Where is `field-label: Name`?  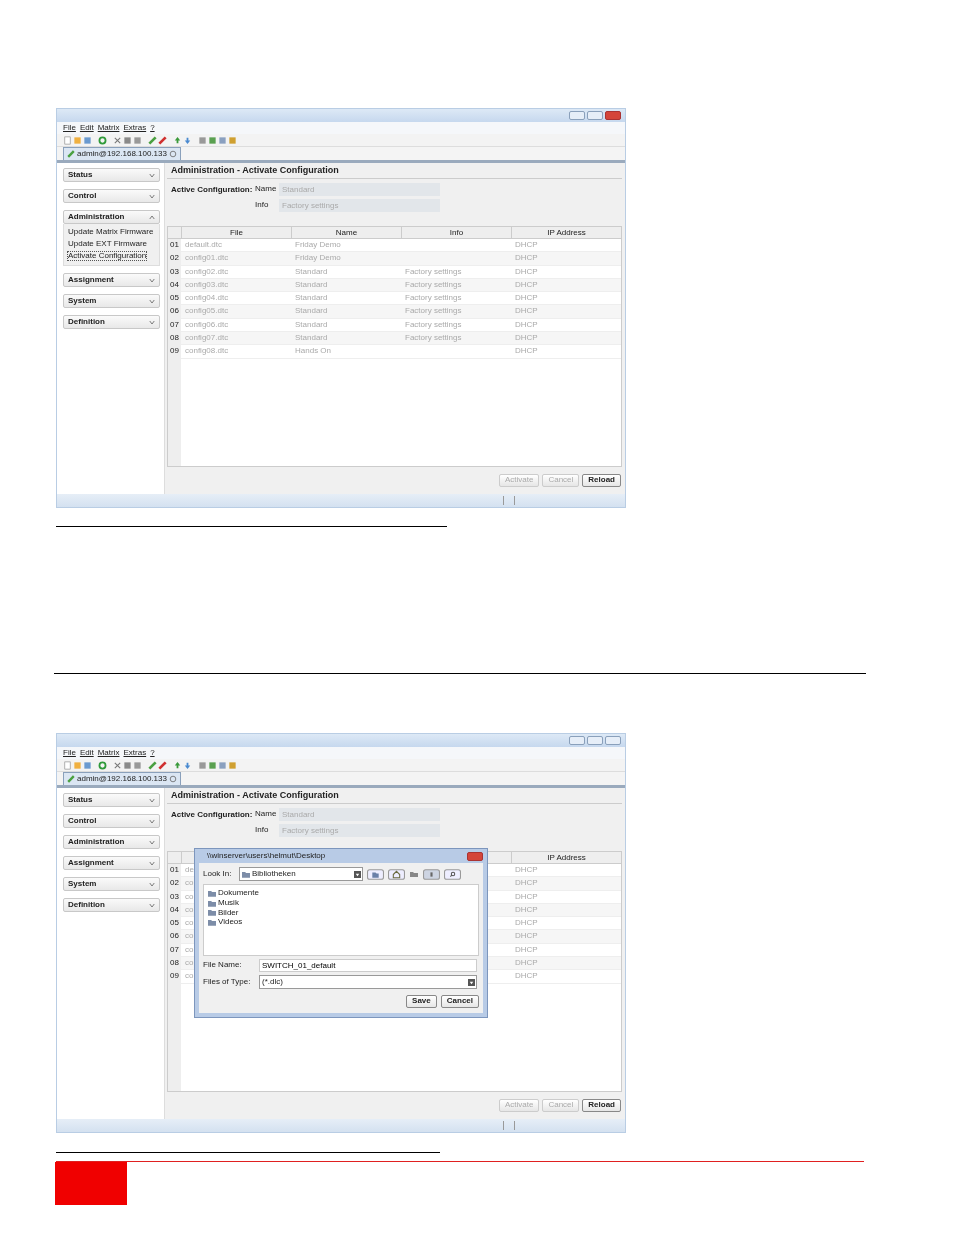 field-label: Name is located at coordinates (266, 189).